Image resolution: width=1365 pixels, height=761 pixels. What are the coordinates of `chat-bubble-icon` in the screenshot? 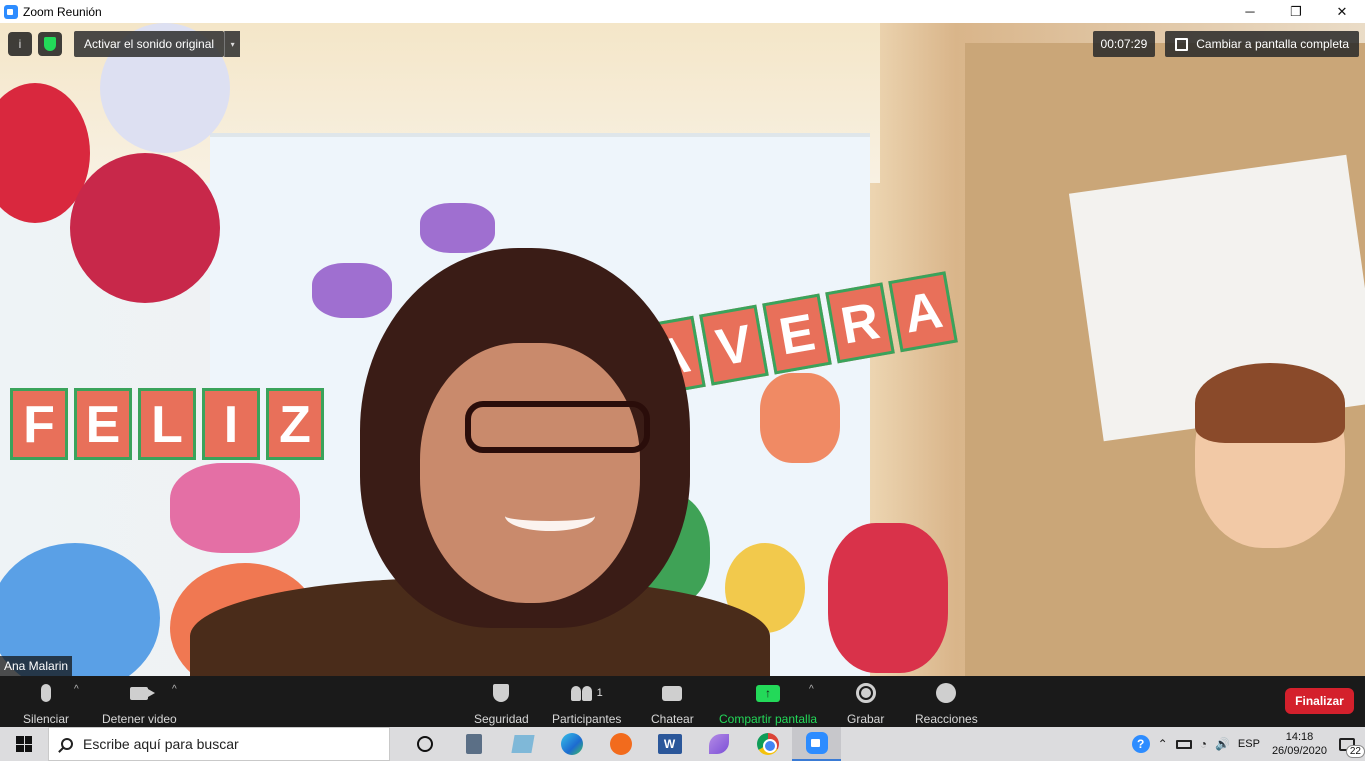 It's located at (672, 693).